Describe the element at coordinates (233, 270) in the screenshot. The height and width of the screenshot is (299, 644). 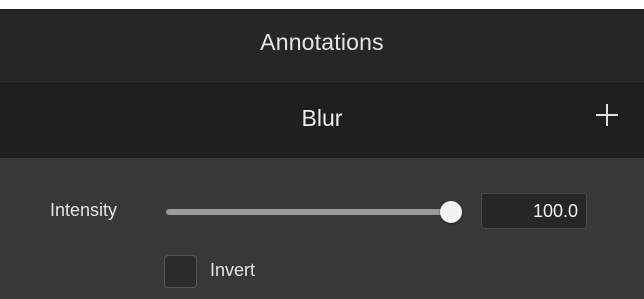
I see `invert-label: Invert` at that location.